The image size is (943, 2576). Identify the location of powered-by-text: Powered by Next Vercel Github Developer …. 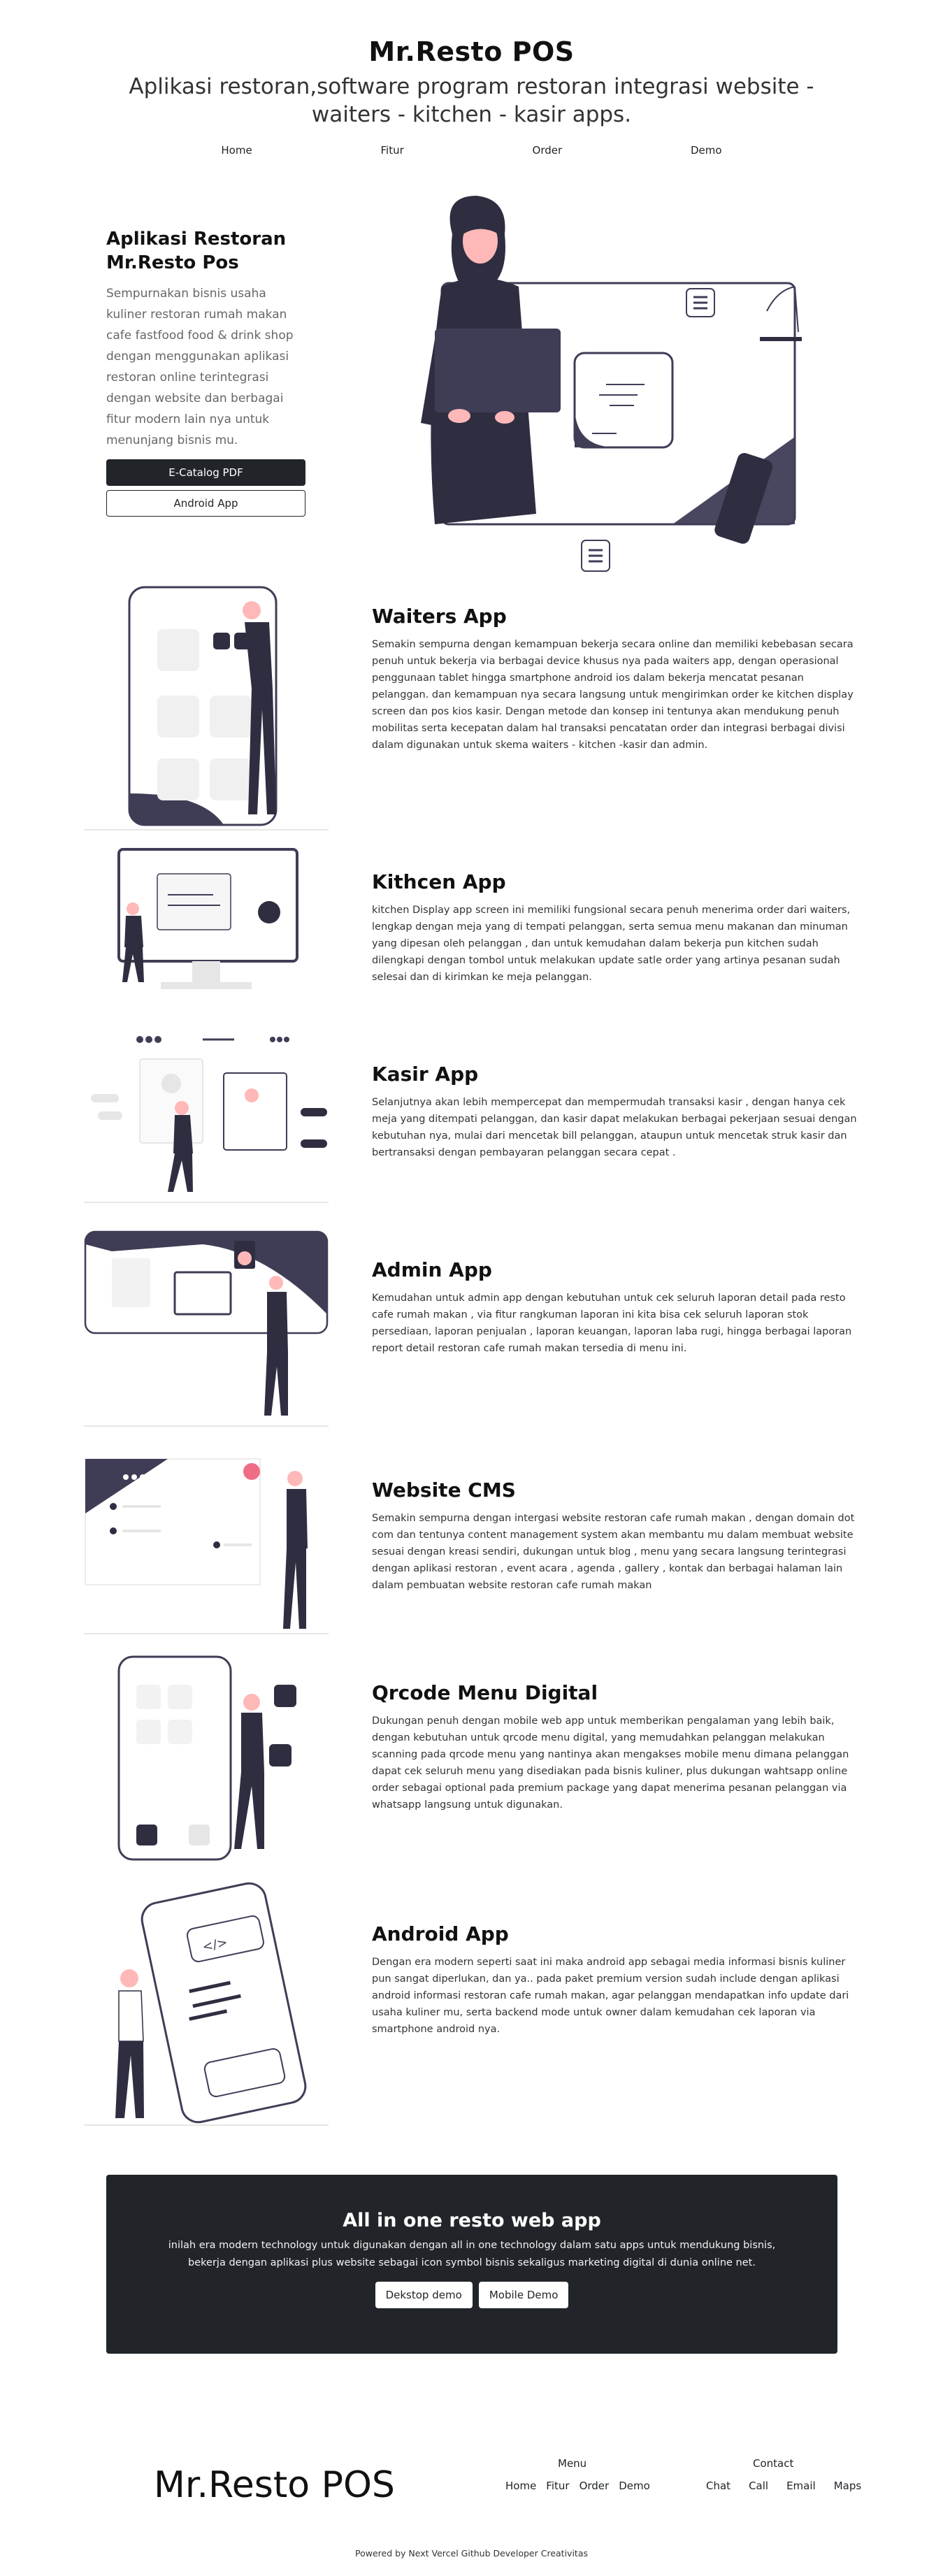
(471, 2553).